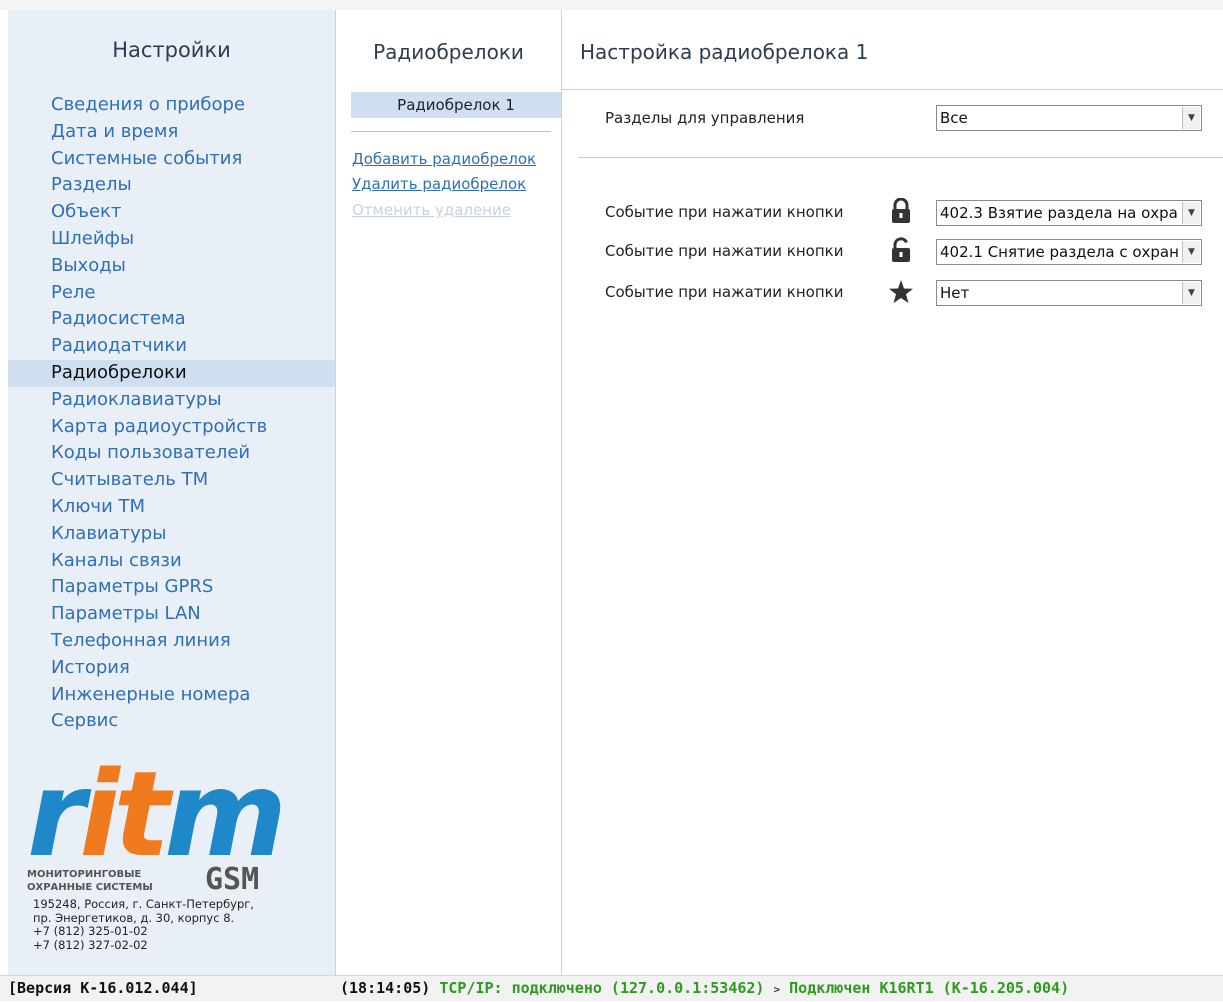  What do you see at coordinates (90, 887) in the screenshot?
I see `logo-tagline-2: ОХРАННЫЕ СИСТЕМЫ` at bounding box center [90, 887].